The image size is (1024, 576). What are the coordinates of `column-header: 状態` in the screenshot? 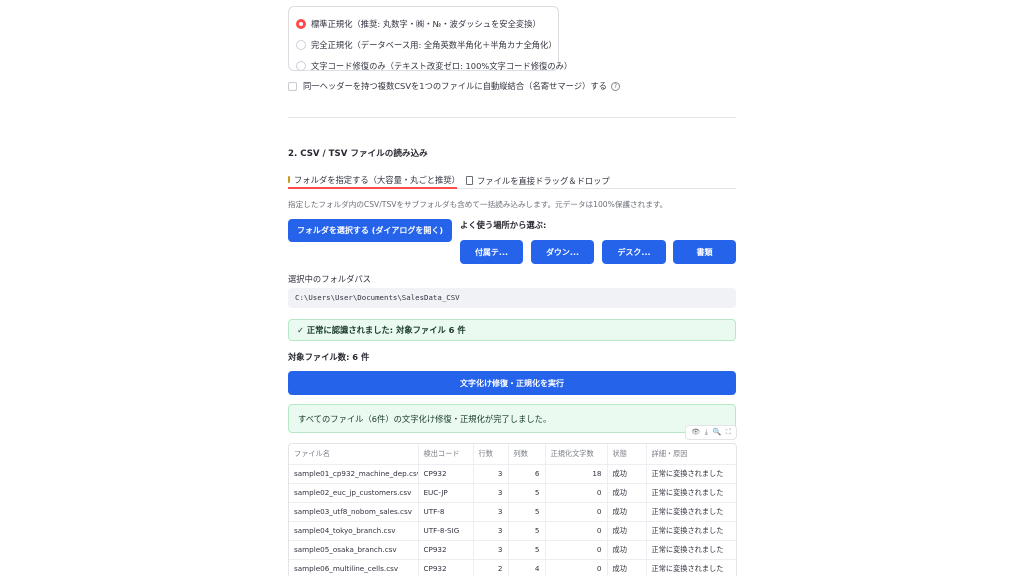 It's located at (627, 454).